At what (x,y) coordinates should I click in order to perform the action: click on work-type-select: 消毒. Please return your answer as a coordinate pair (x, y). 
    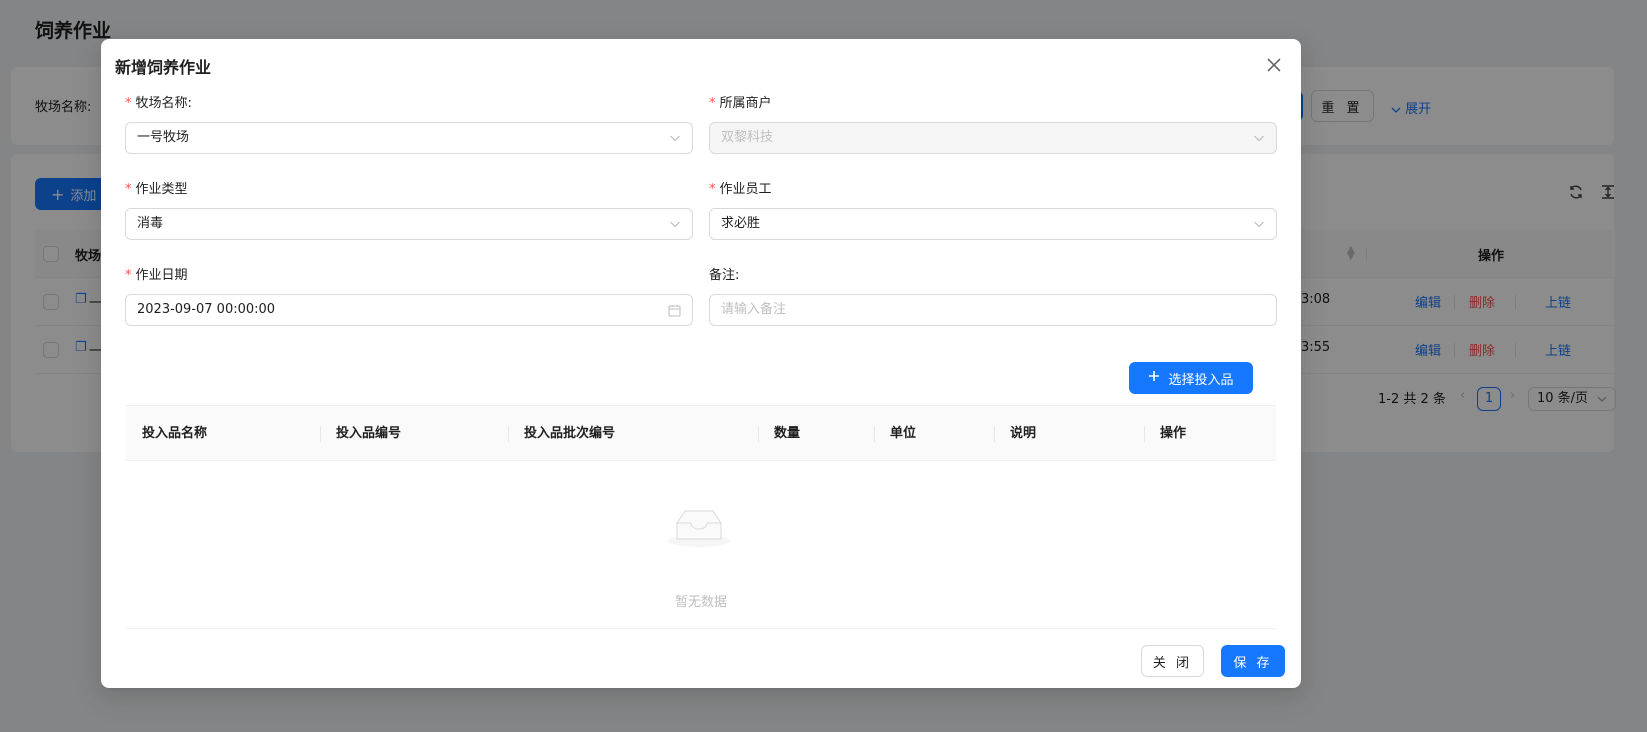
    Looking at the image, I should click on (409, 224).